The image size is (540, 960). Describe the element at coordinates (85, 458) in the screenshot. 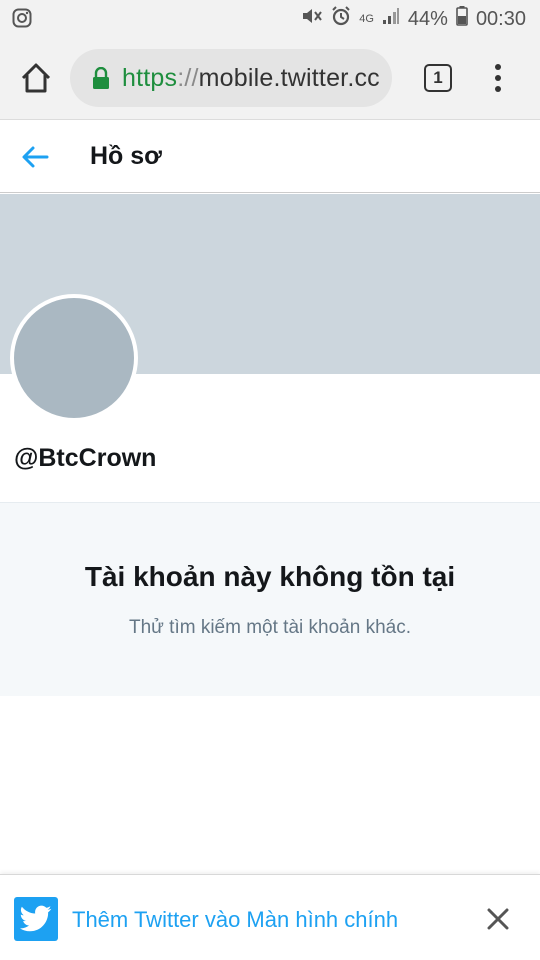

I see `profile-handle: @BtcCrown` at that location.